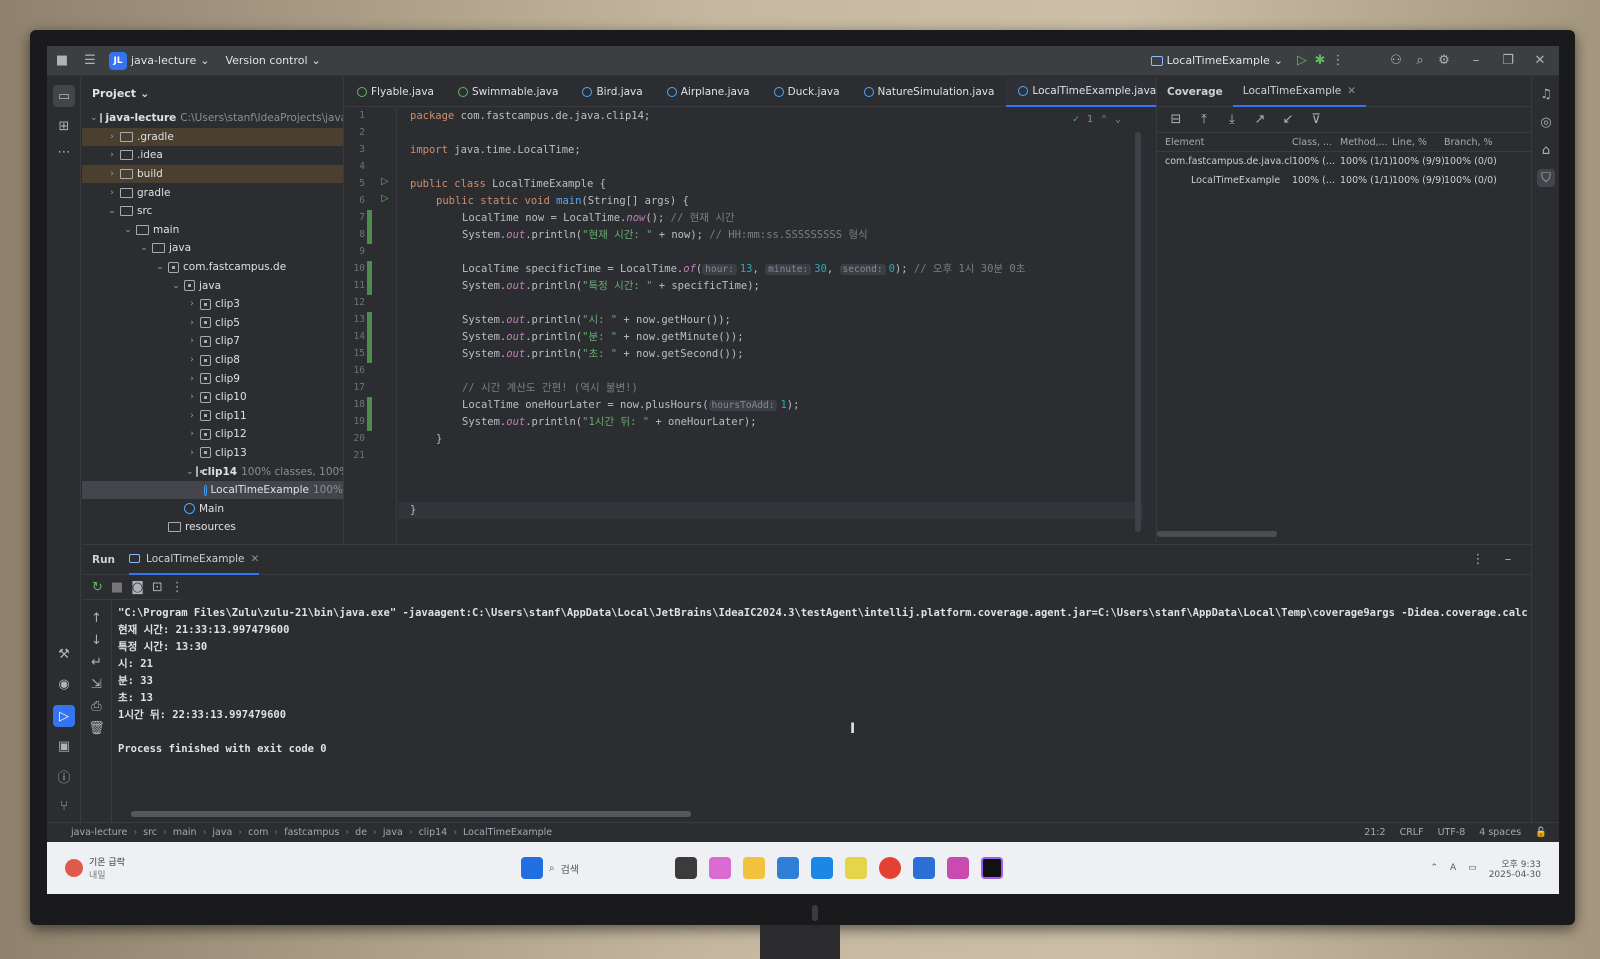 The height and width of the screenshot is (959, 1600). What do you see at coordinates (1515, 868) in the screenshot?
I see `clock: 오후 9:33 2025-04-30` at bounding box center [1515, 868].